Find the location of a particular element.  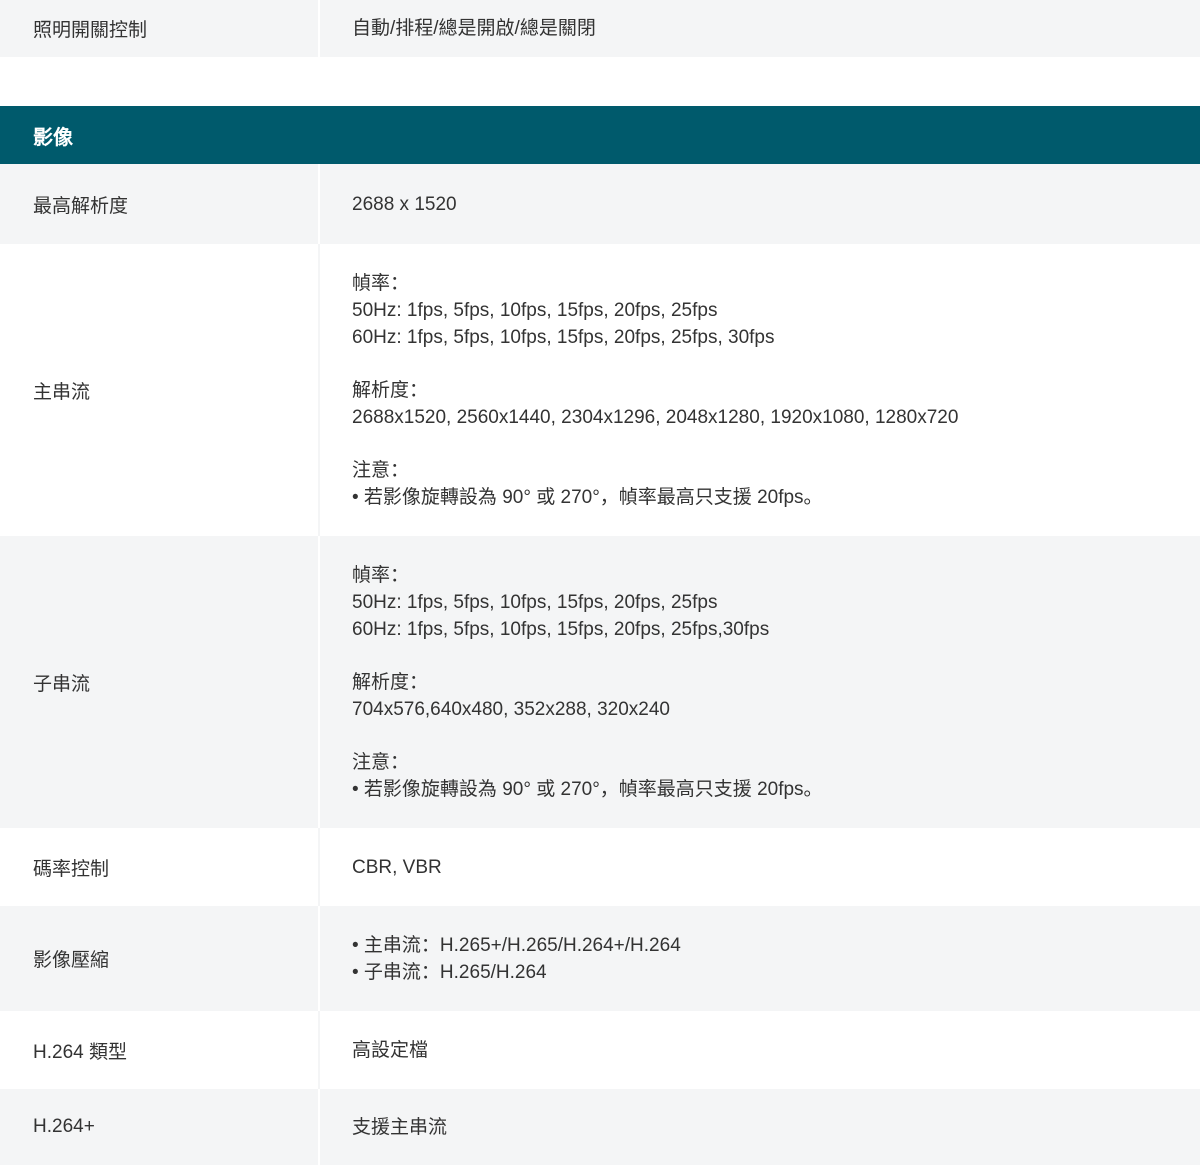

spec-row-h264-plus: H.264+ 支援主串流 is located at coordinates (600, 1127).